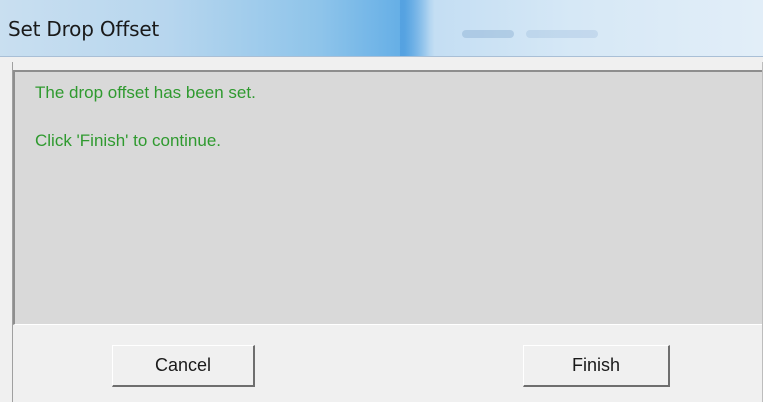 This screenshot has height=402, width=763. What do you see at coordinates (183, 366) in the screenshot?
I see `cancel-button: Cancel` at bounding box center [183, 366].